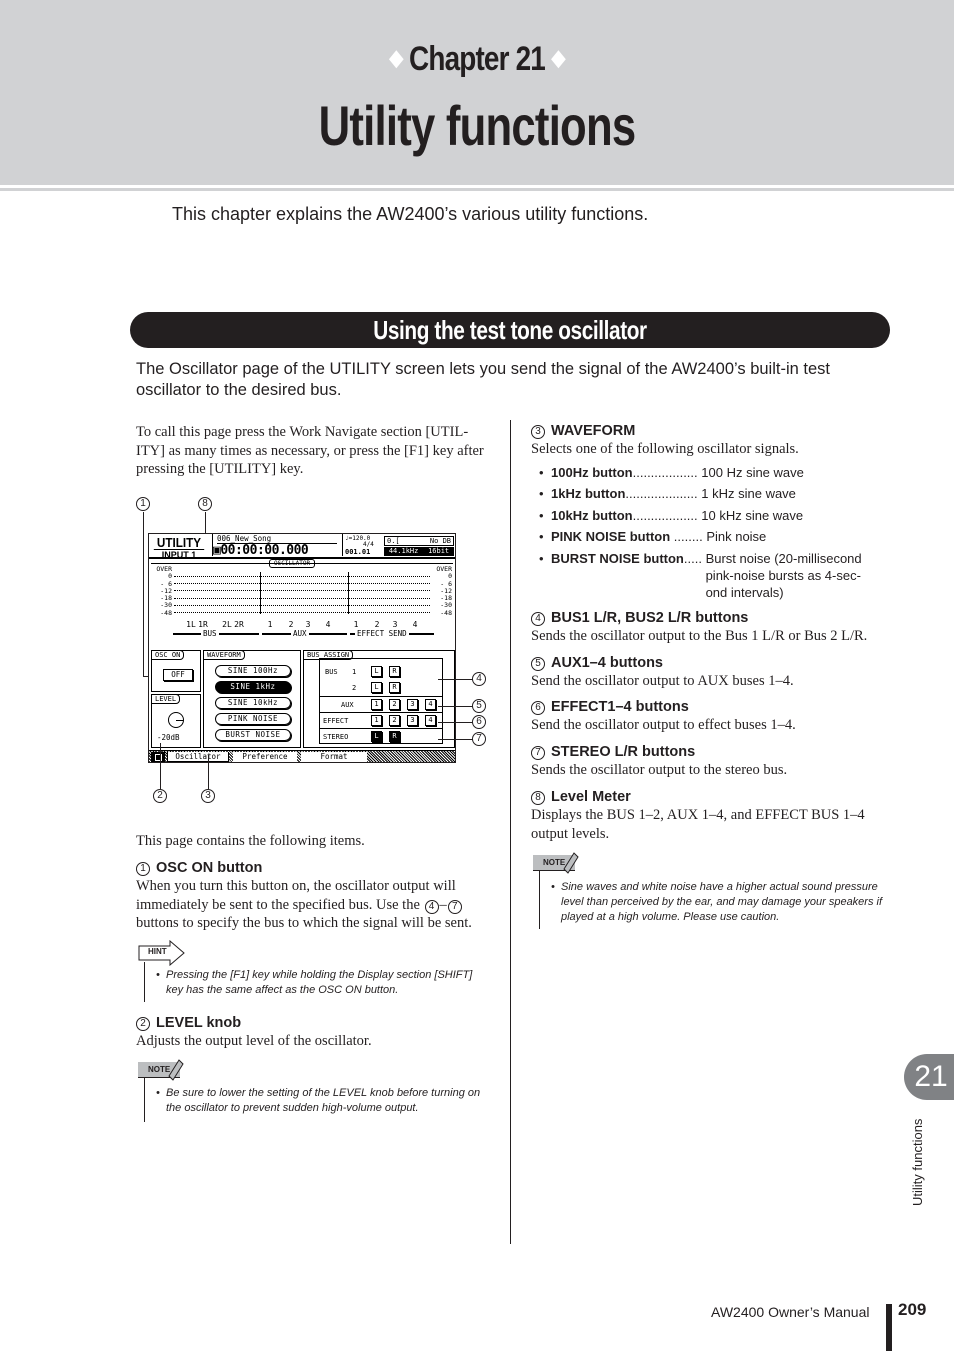 The width and height of the screenshot is (954, 1351). Describe the element at coordinates (143, 1024) in the screenshot. I see `item-number: 2` at that location.